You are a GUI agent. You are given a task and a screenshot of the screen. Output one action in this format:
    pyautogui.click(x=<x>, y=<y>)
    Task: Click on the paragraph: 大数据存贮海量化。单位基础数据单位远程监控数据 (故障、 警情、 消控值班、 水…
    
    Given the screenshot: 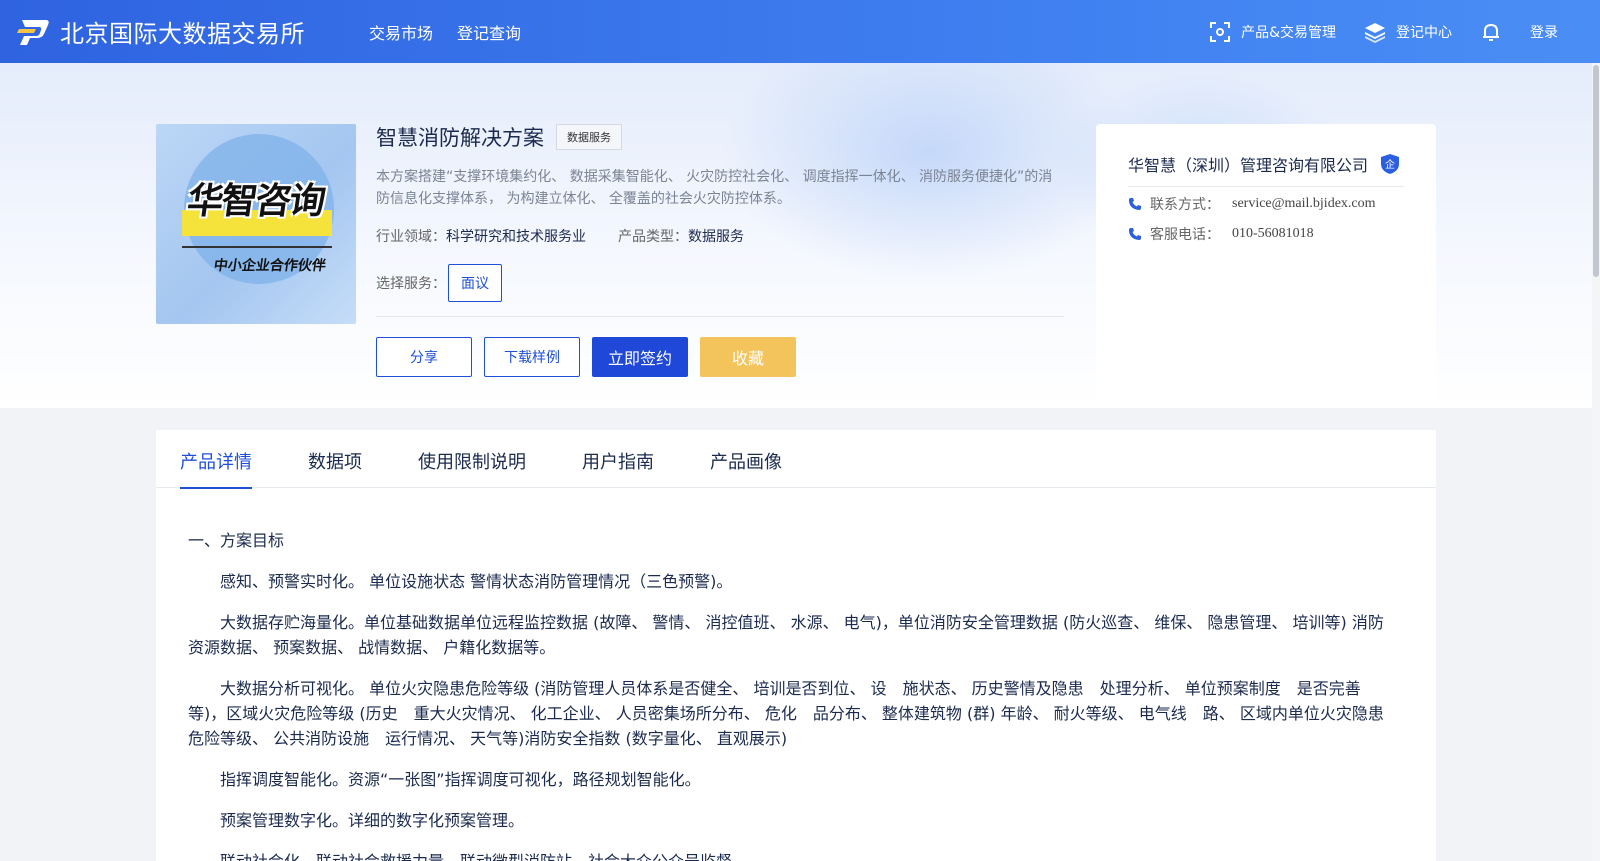 What is the action you would take?
    pyautogui.click(x=786, y=635)
    